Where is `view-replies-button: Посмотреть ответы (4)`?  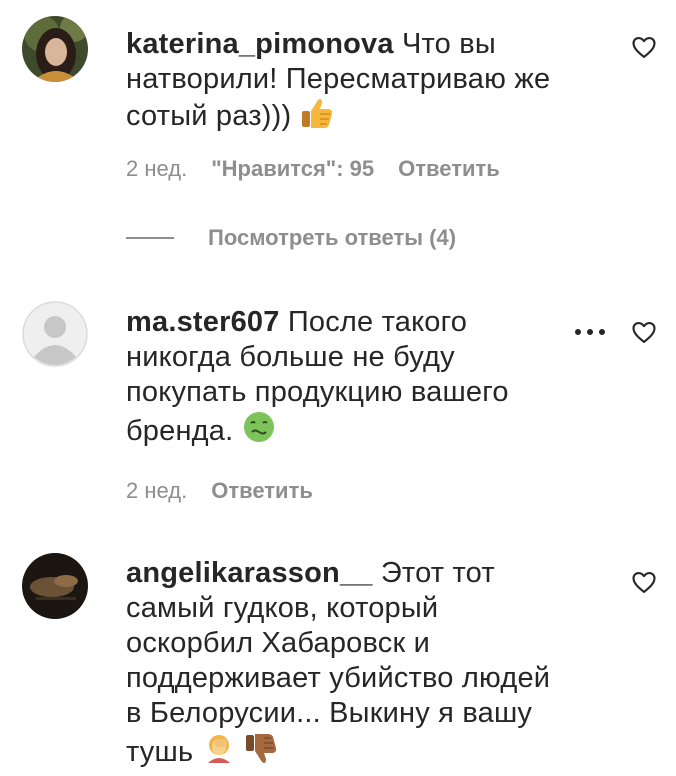 view-replies-button: Посмотреть ответы (4) is located at coordinates (291, 238).